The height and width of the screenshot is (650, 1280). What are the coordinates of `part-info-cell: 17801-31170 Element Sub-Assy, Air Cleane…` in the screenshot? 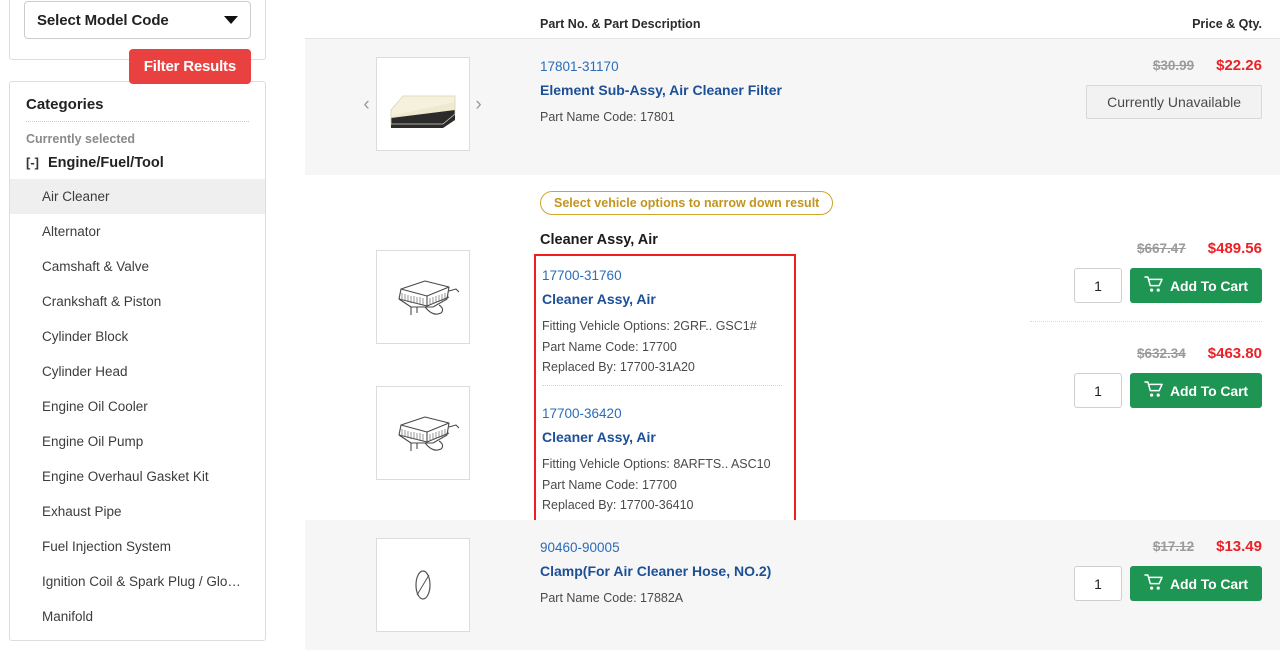 It's located at (785, 83).